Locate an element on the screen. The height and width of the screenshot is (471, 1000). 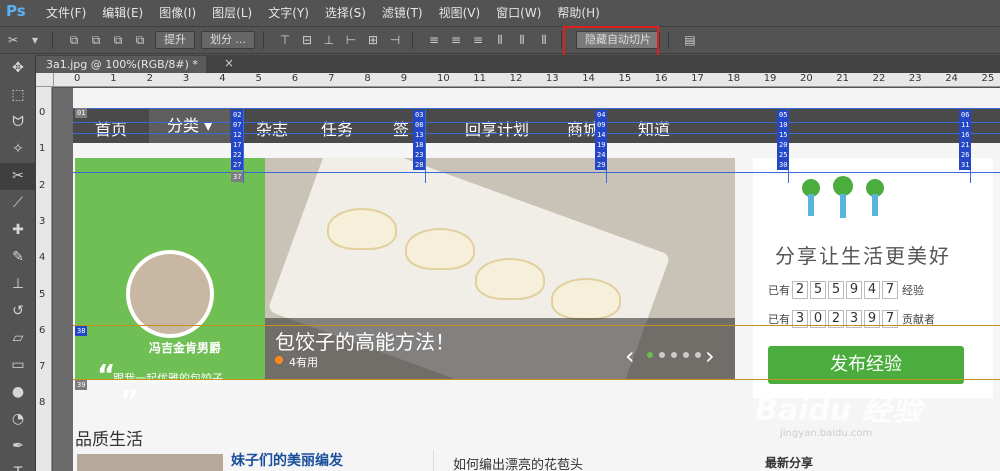
marquee-tool-icon: ⬚ is located at coordinates (18, 95).